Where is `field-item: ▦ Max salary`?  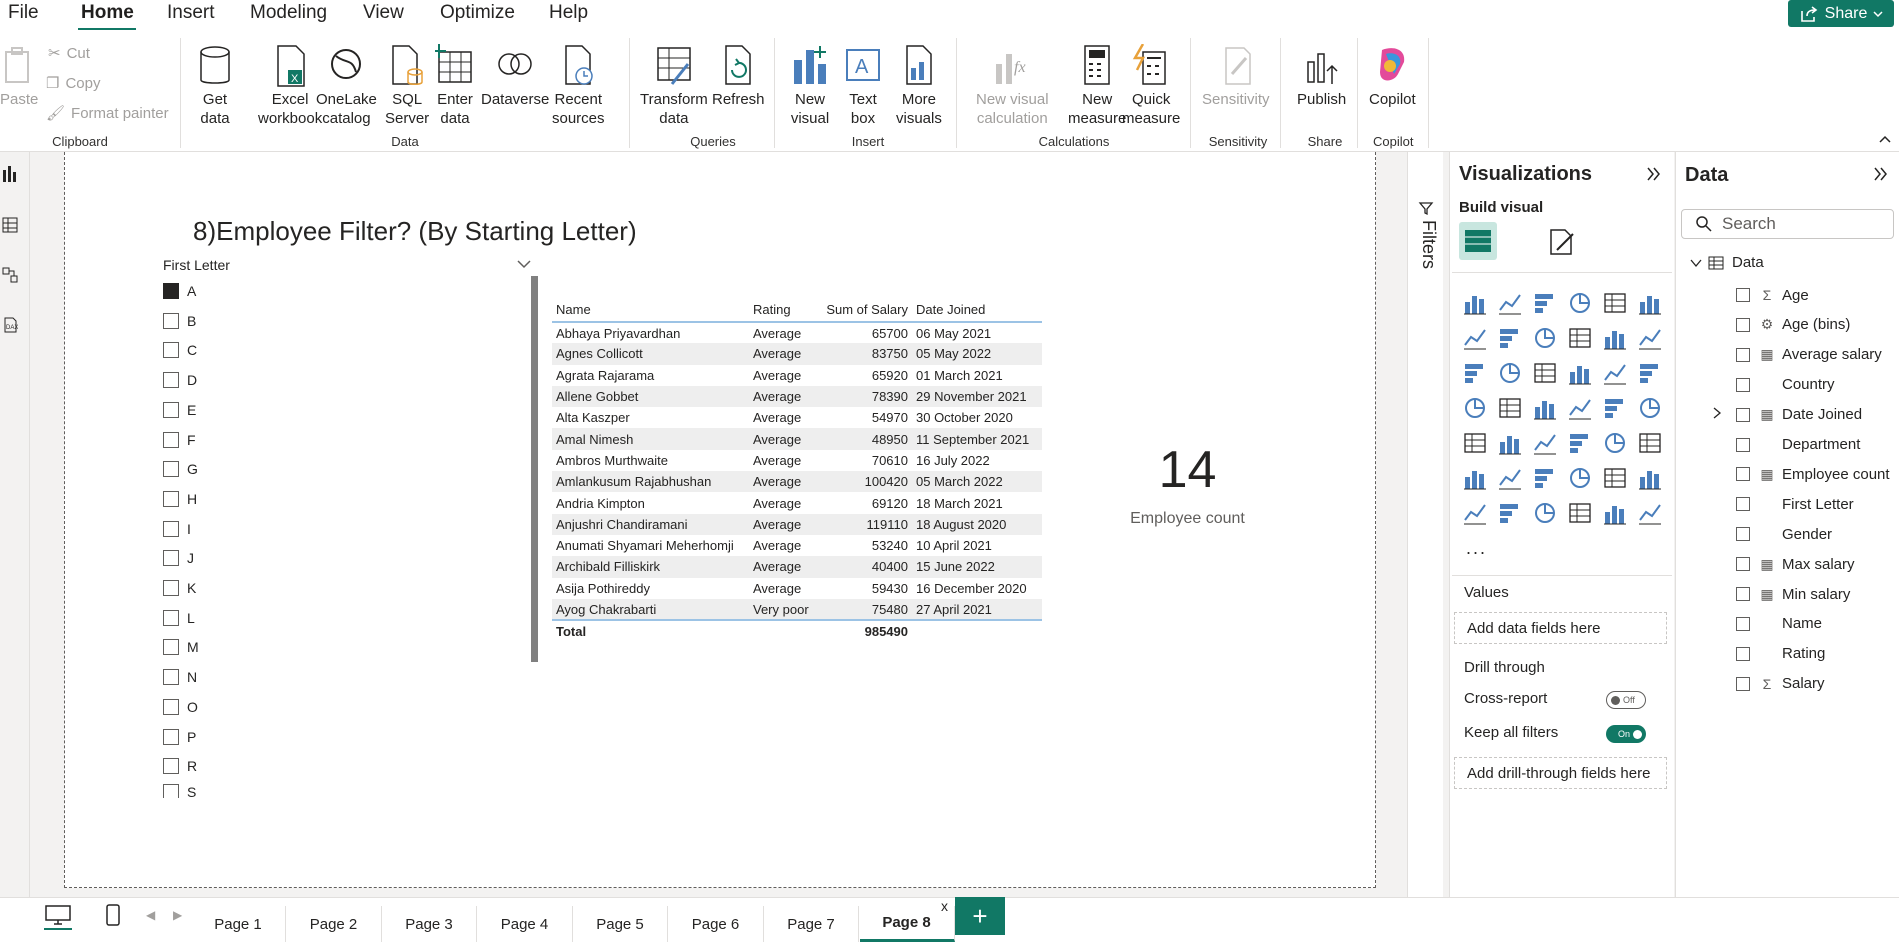 field-item: ▦ Max salary is located at coordinates (1795, 564).